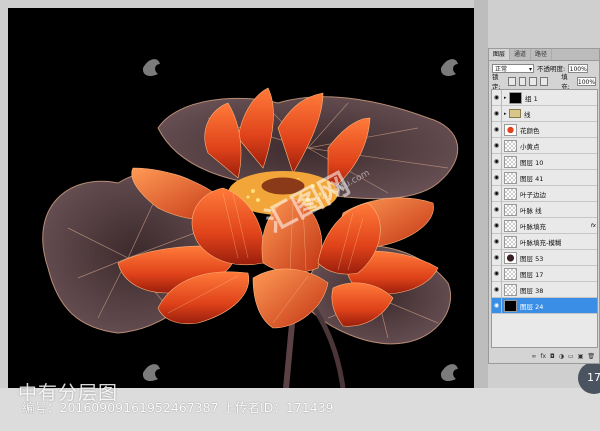 This screenshot has width=600, height=431. What do you see at coordinates (586, 81) in the screenshot?
I see `fill-input: 100%` at bounding box center [586, 81].